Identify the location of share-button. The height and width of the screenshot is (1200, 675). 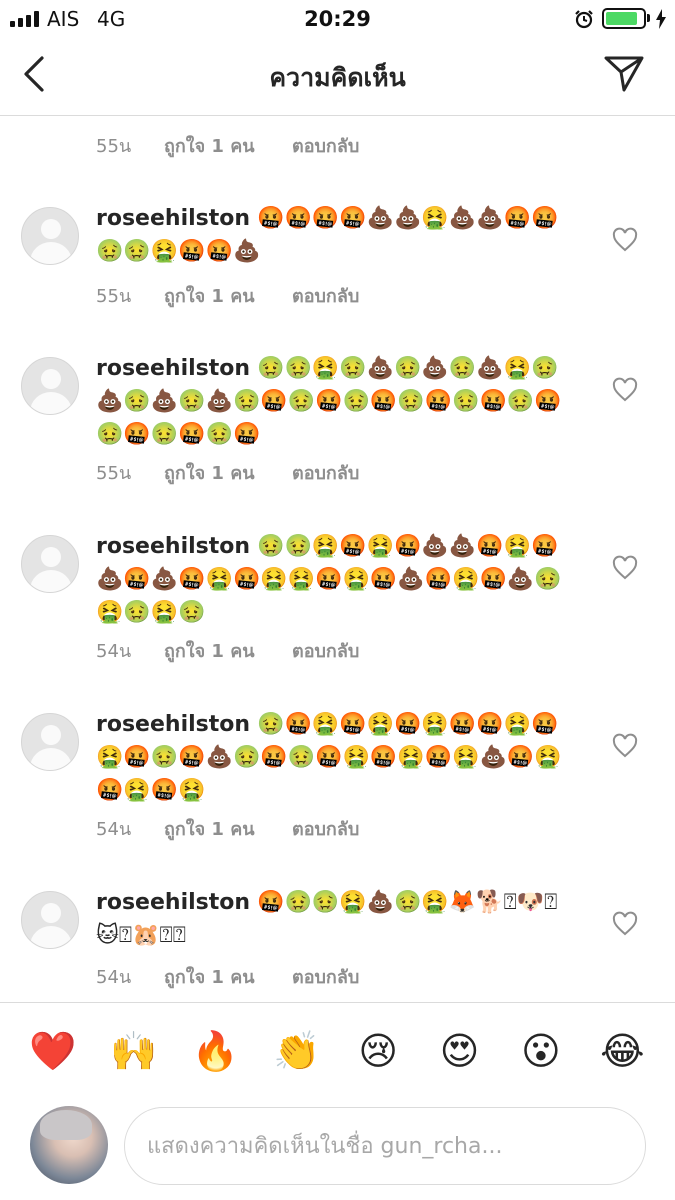
(624, 74).